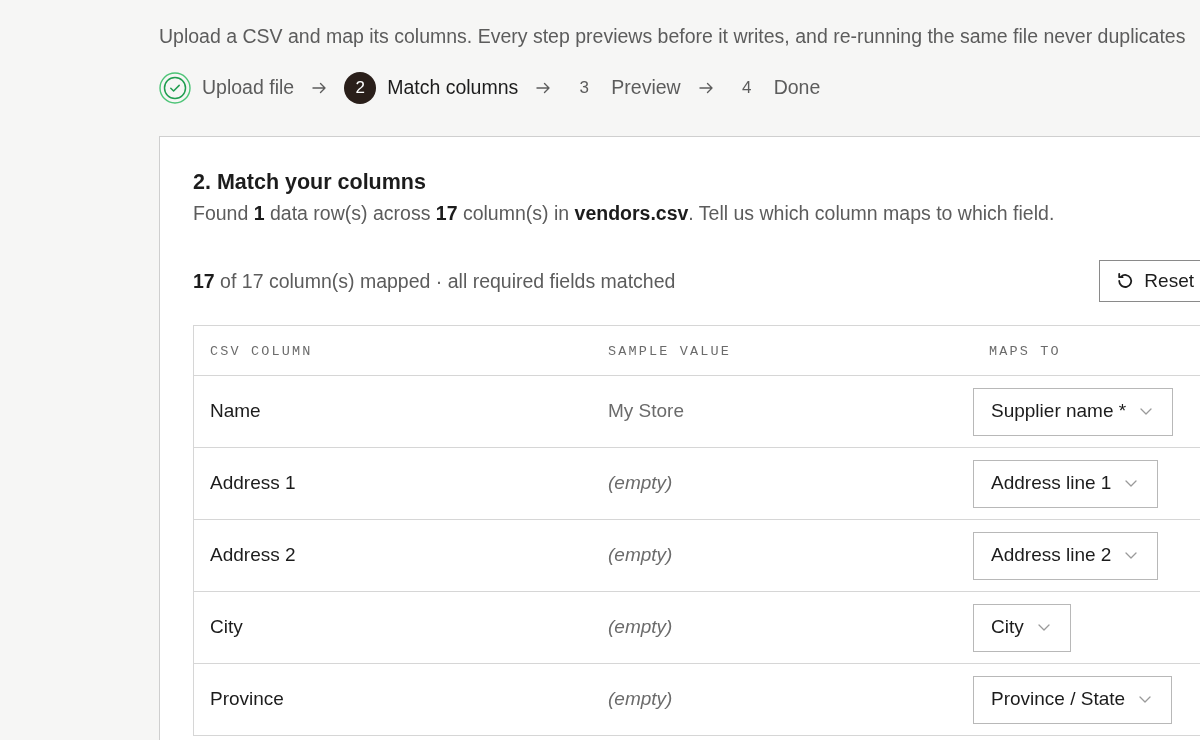 This screenshot has width=1200, height=740. What do you see at coordinates (453, 88) in the screenshot?
I see `step-label: Match columns` at bounding box center [453, 88].